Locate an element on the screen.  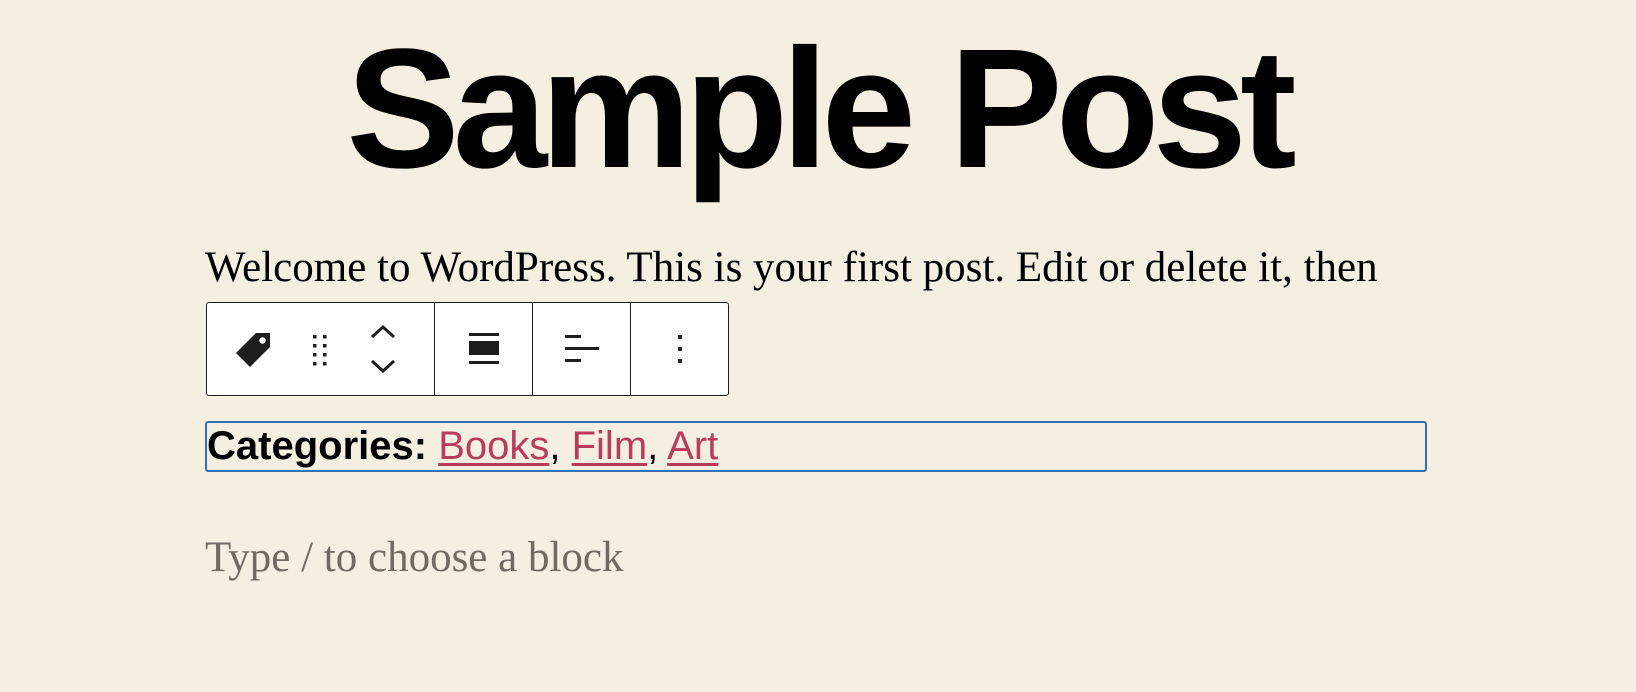
block-toolbar is located at coordinates (467, 349).